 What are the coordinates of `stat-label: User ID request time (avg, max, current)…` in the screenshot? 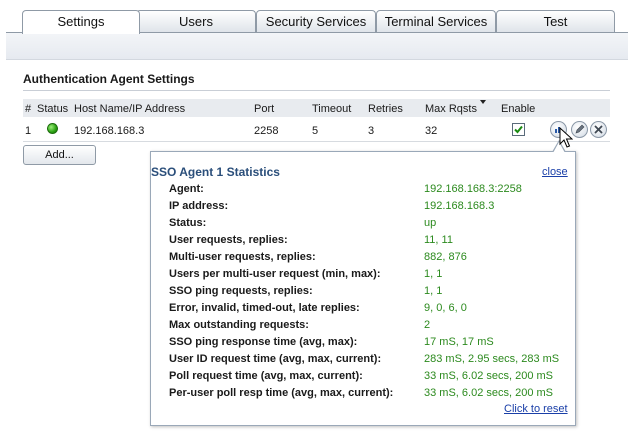 It's located at (275, 359).